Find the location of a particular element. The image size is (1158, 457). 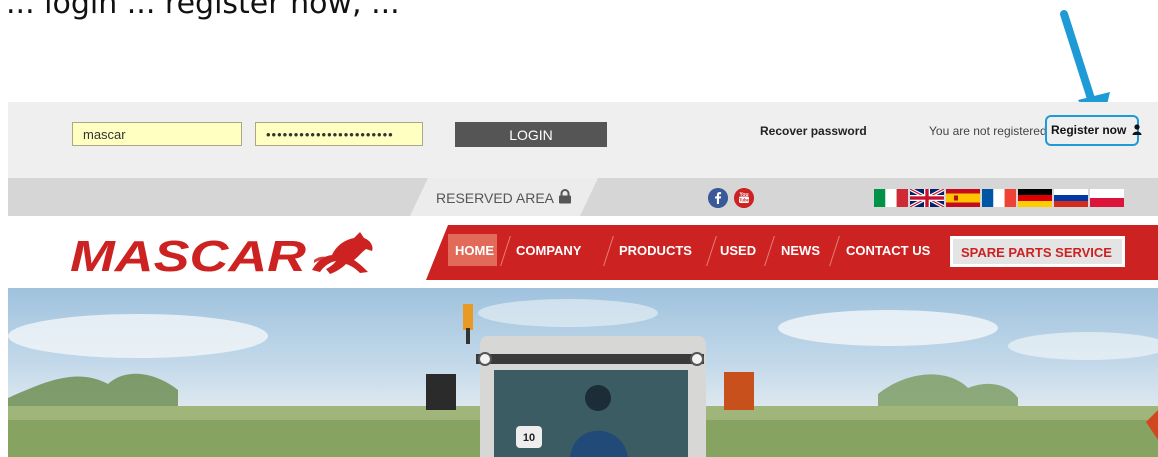

hero-plate-number: 10 is located at coordinates (529, 438).